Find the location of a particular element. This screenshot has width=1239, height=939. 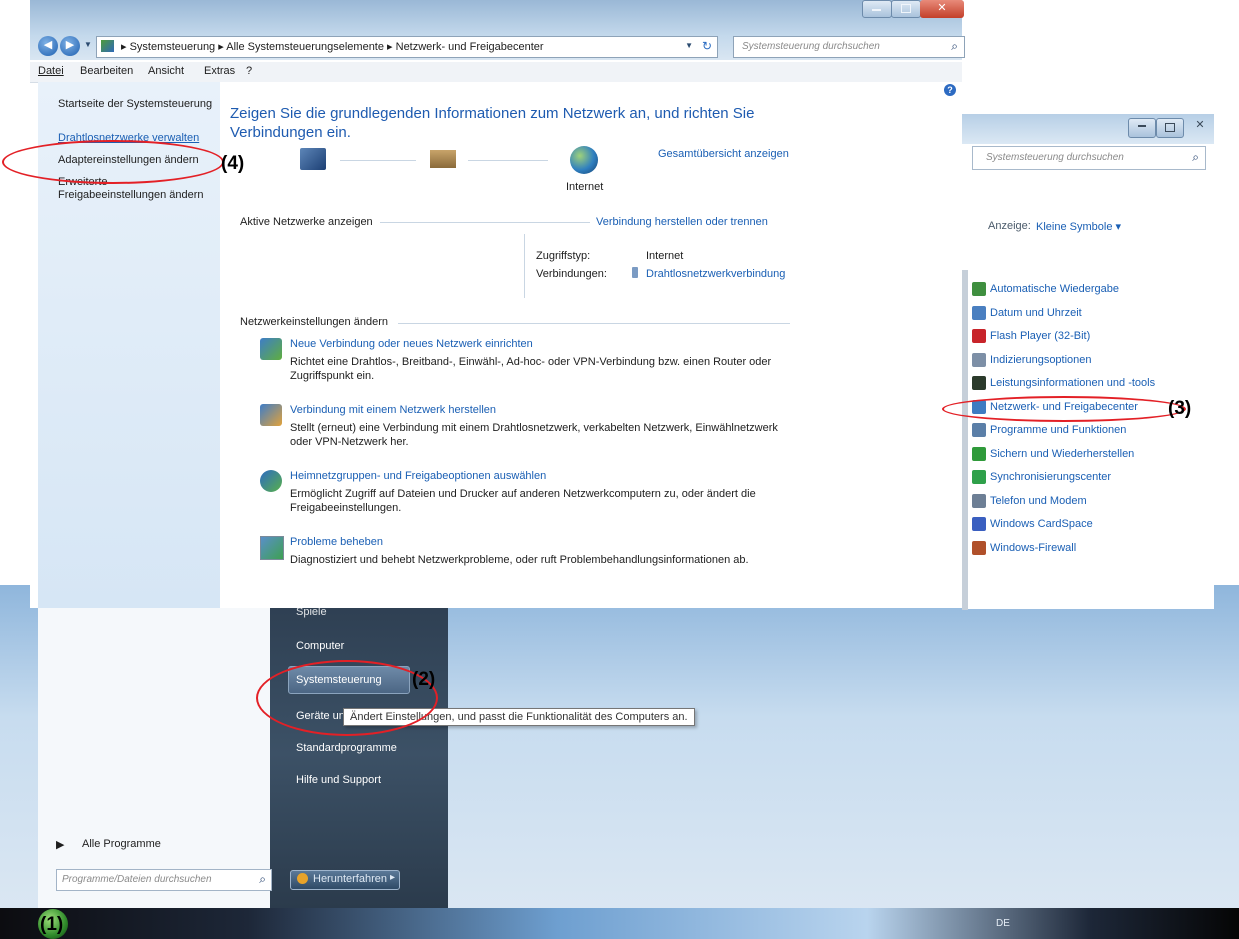

menu-bar: Datei Bearbeiten Ansicht Extras ? is located at coordinates (496, 72).